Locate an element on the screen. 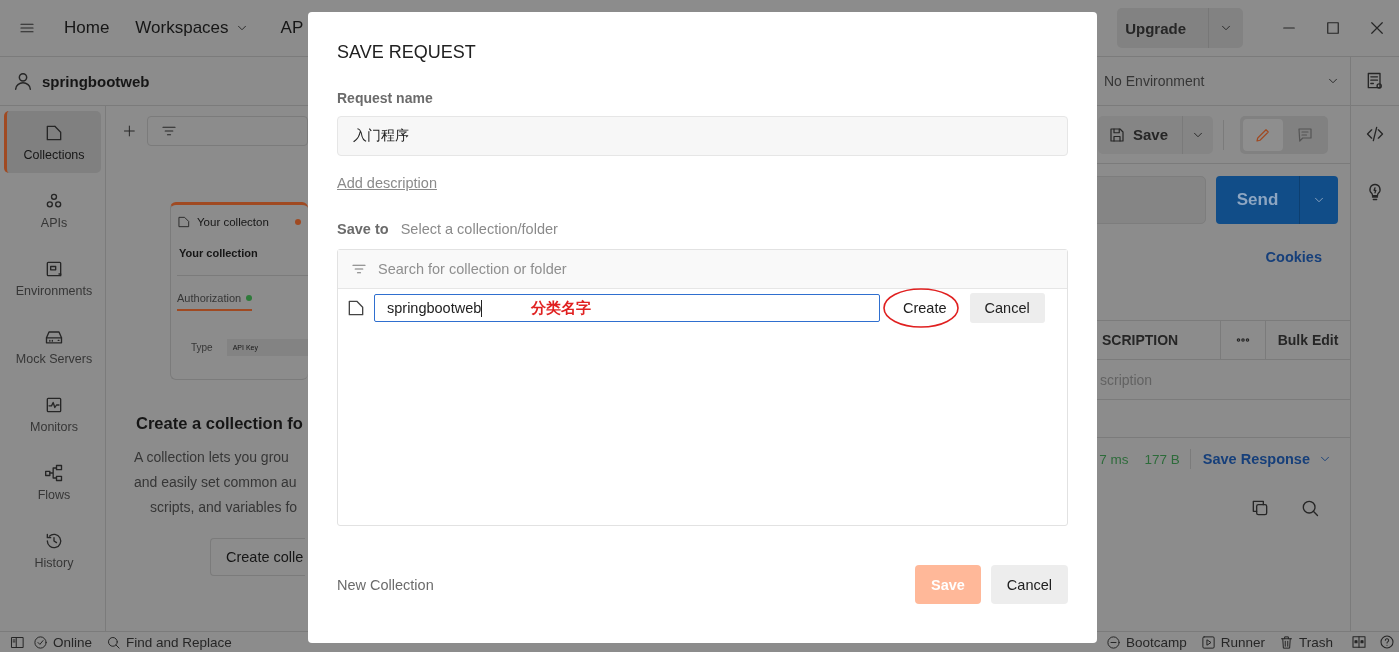 The height and width of the screenshot is (652, 1399). sidebar-item: Collections is located at coordinates (52, 142).